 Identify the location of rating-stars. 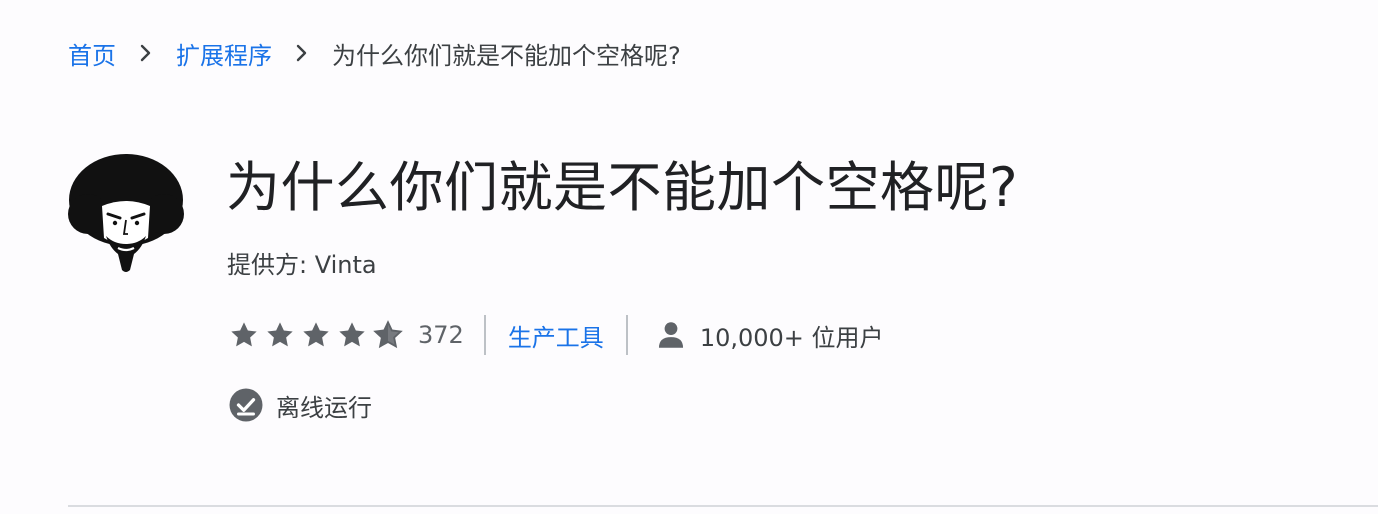
(316, 335).